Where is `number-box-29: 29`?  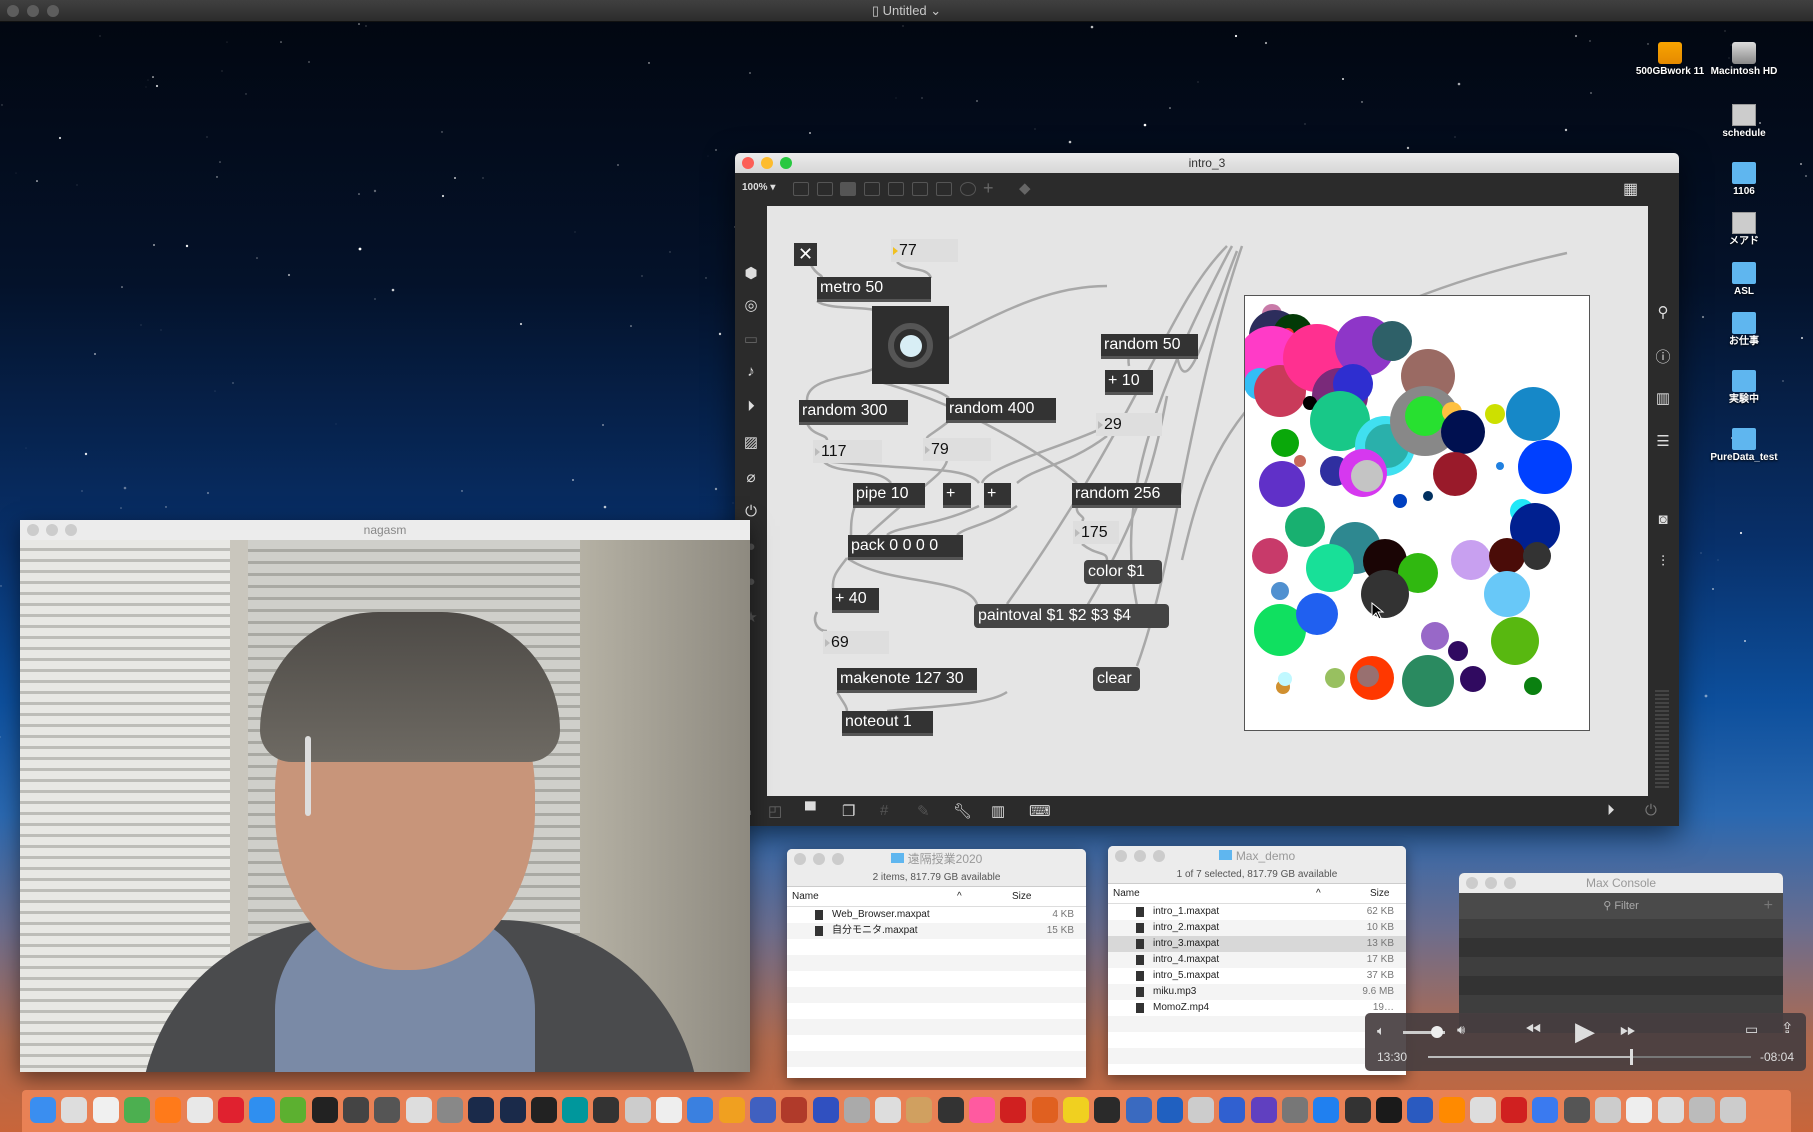 number-box-29: 29 is located at coordinates (1129, 424).